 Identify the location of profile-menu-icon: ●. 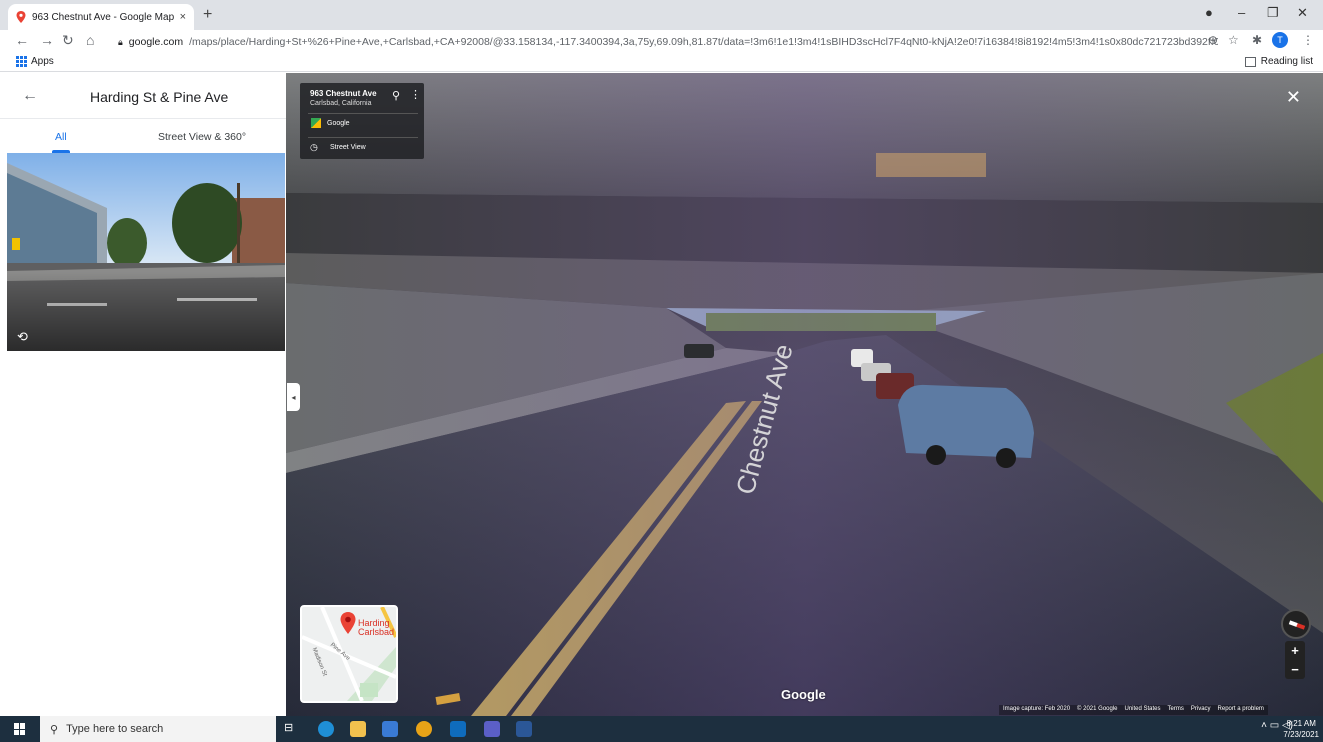
(1209, 12).